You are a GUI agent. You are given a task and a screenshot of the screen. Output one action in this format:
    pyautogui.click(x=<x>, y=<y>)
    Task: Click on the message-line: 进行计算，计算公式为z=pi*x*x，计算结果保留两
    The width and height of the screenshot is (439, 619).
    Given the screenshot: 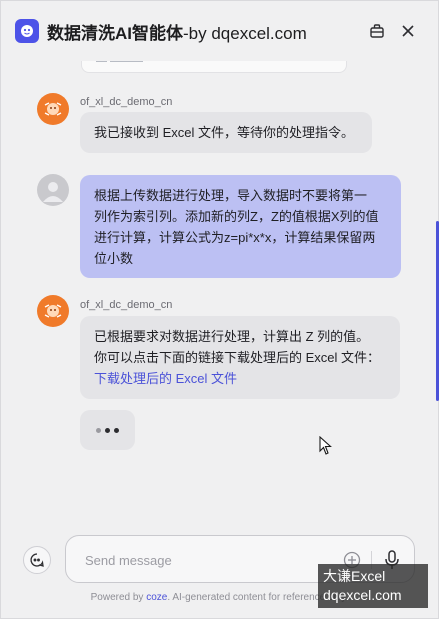 What is the action you would take?
    pyautogui.click(x=235, y=237)
    